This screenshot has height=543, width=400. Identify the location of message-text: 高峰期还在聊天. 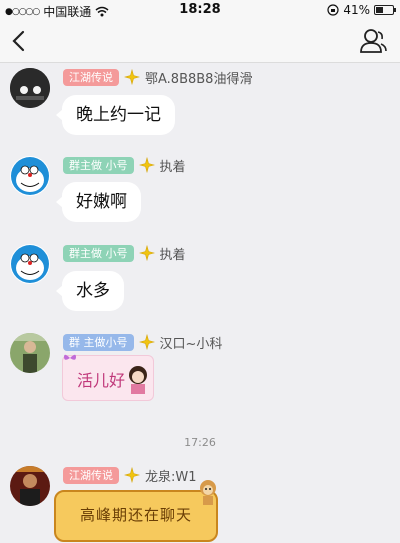
(136, 515).